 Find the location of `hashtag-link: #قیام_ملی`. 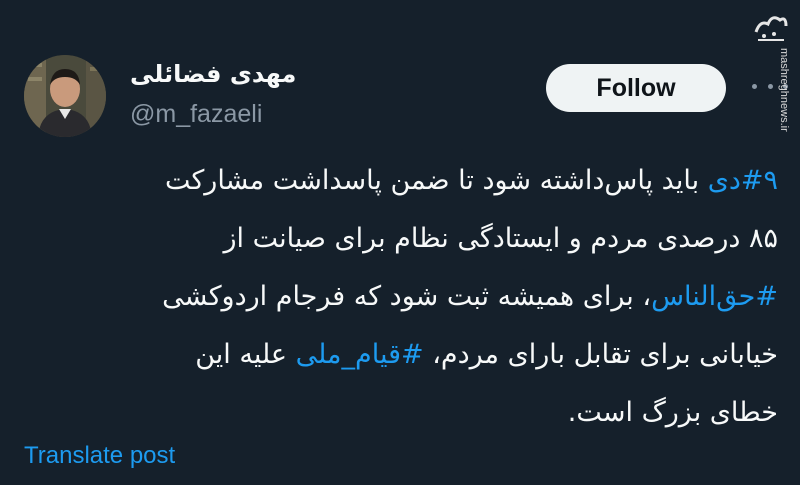

hashtag-link: #قیام_ملی is located at coordinates (360, 354).